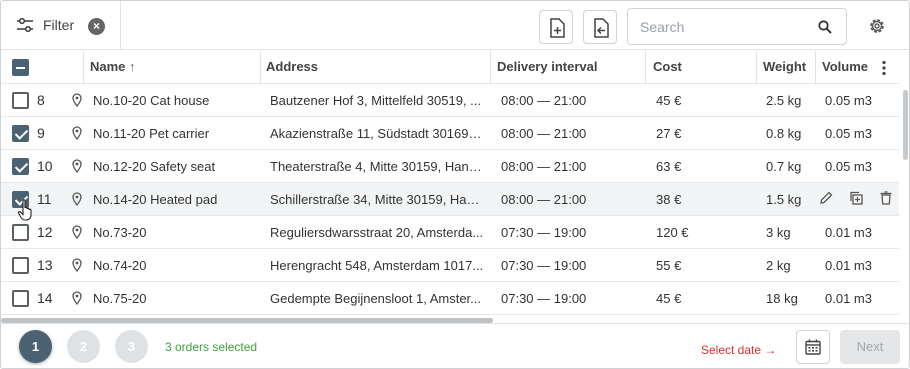  I want to click on order-weight: 2 kg, so click(778, 265).